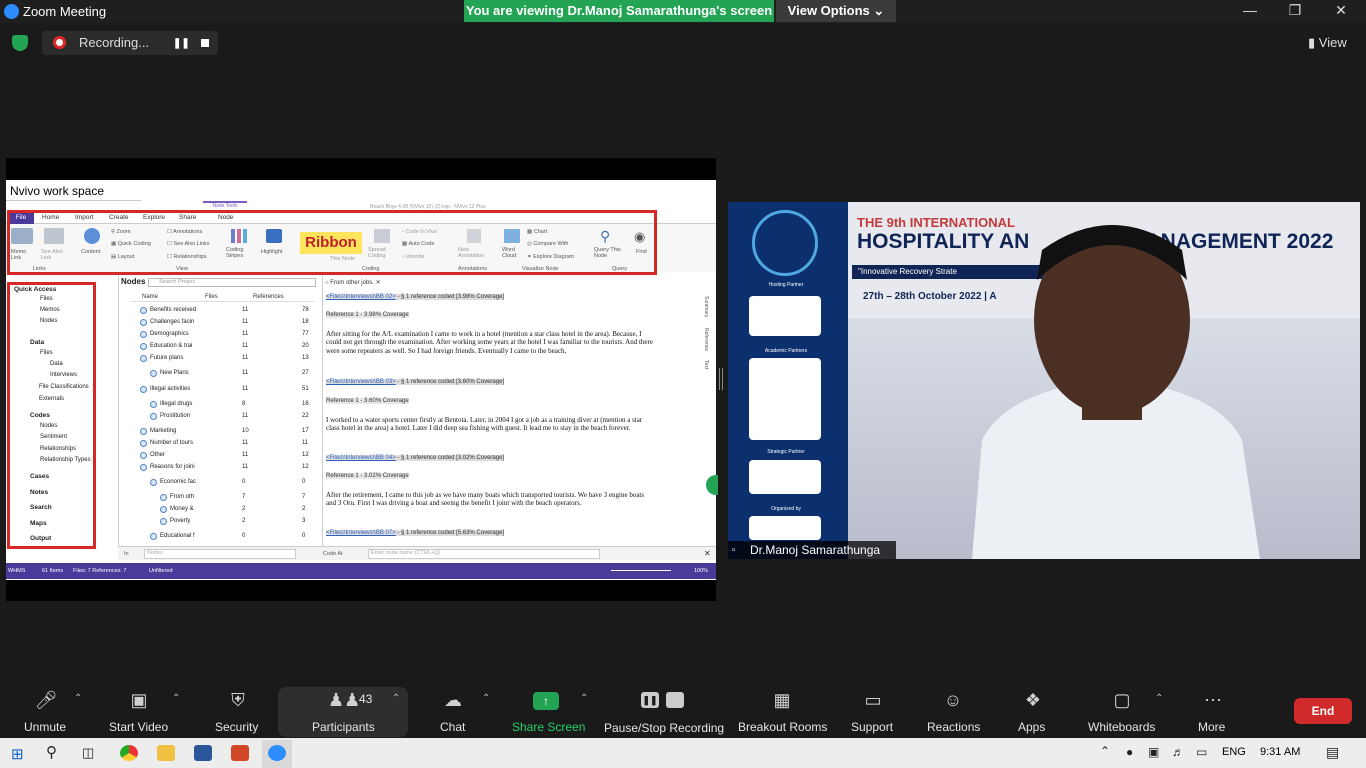 This screenshot has width=1366, height=768. What do you see at coordinates (1153, 752) in the screenshot?
I see `tray-network-icon: ▣` at bounding box center [1153, 752].